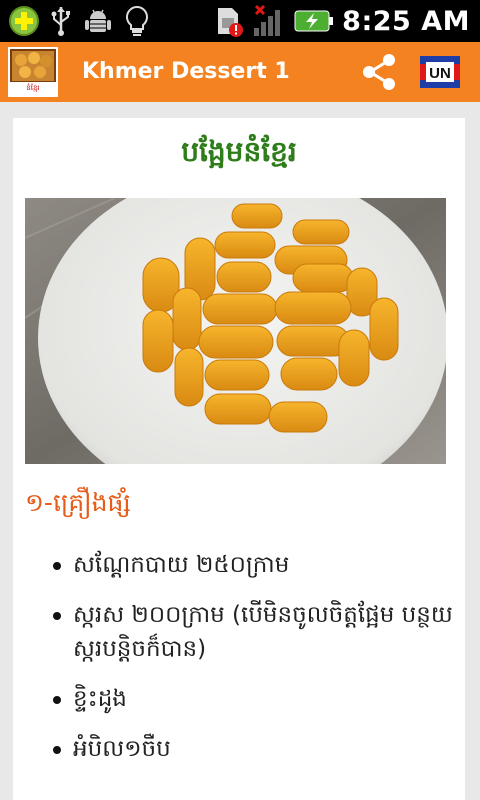  I want to click on status-bar: 8:25 AM, so click(240, 21).